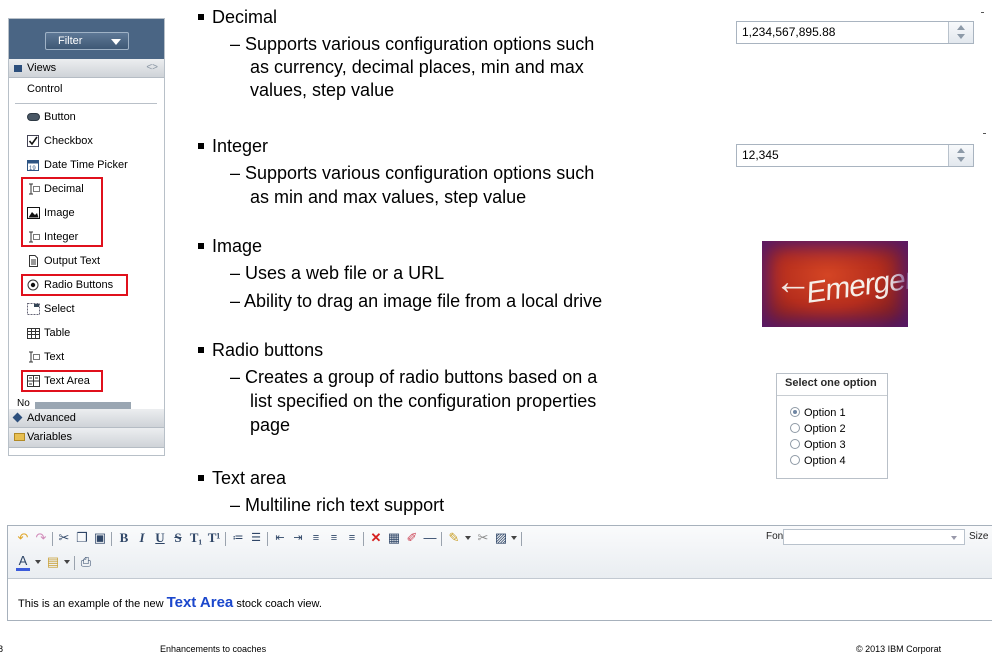  I want to click on horizontal-rule-icon: —, so click(430, 538).